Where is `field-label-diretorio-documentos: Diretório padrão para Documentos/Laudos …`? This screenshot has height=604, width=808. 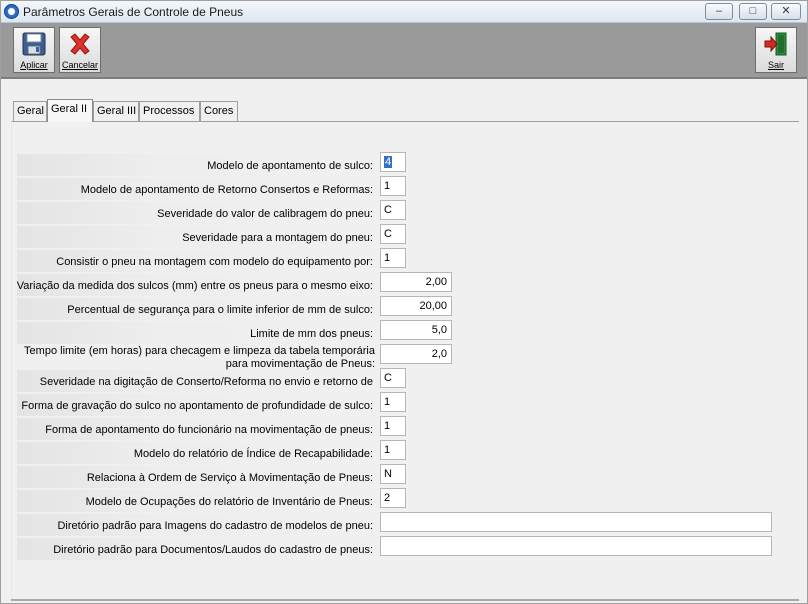 field-label-diretorio-documentos: Diretório padrão para Documentos/Laudos … is located at coordinates (213, 550).